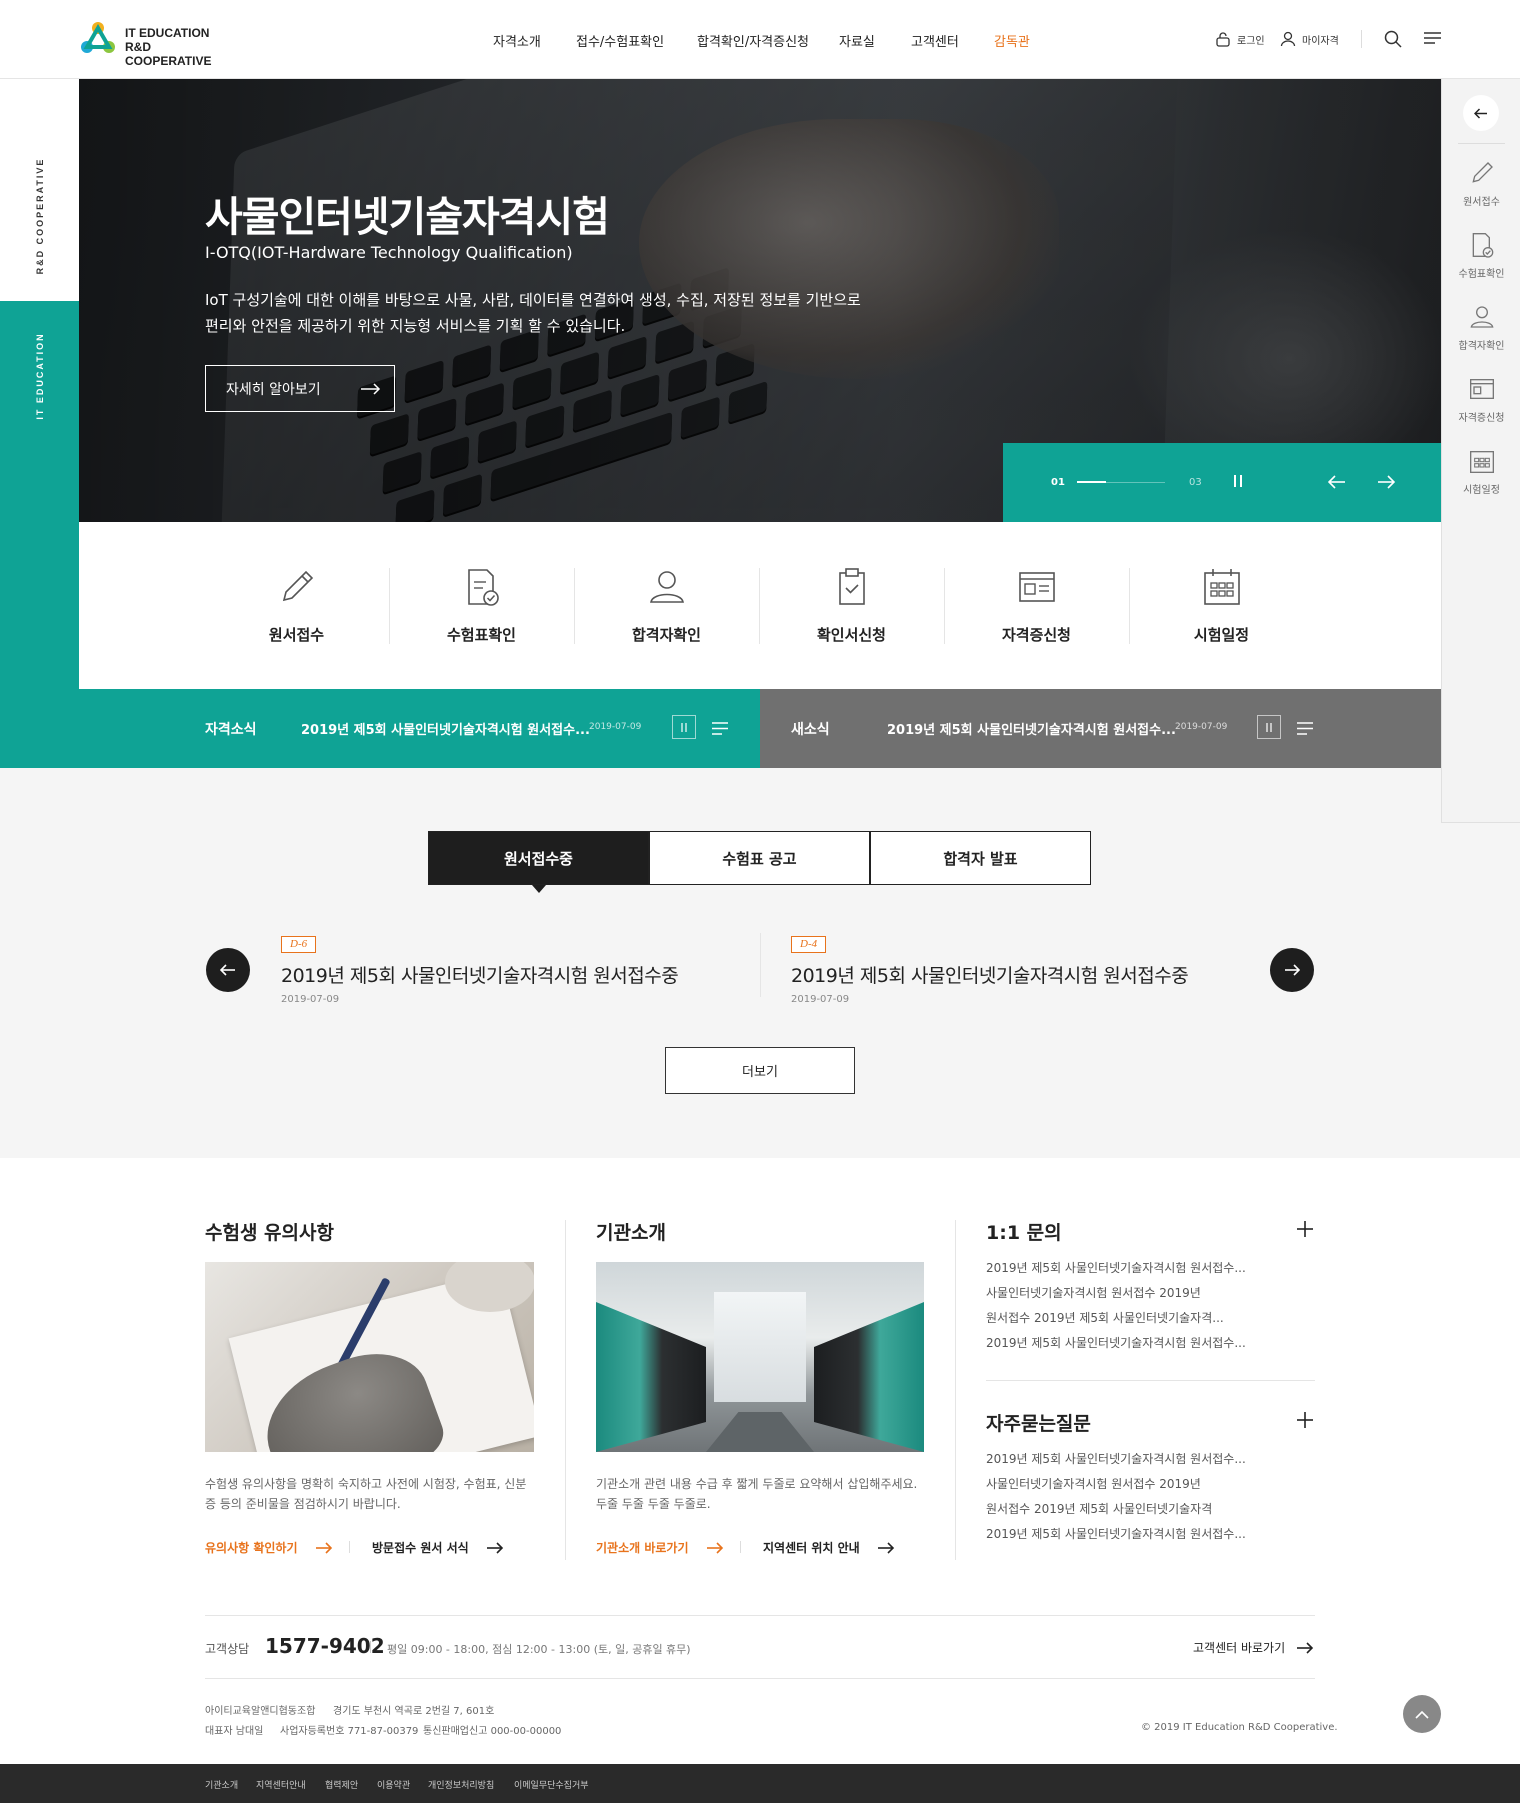 The image size is (1520, 1803). Describe the element at coordinates (481, 635) in the screenshot. I see `quick-ticket-label: 수험표확인` at that location.